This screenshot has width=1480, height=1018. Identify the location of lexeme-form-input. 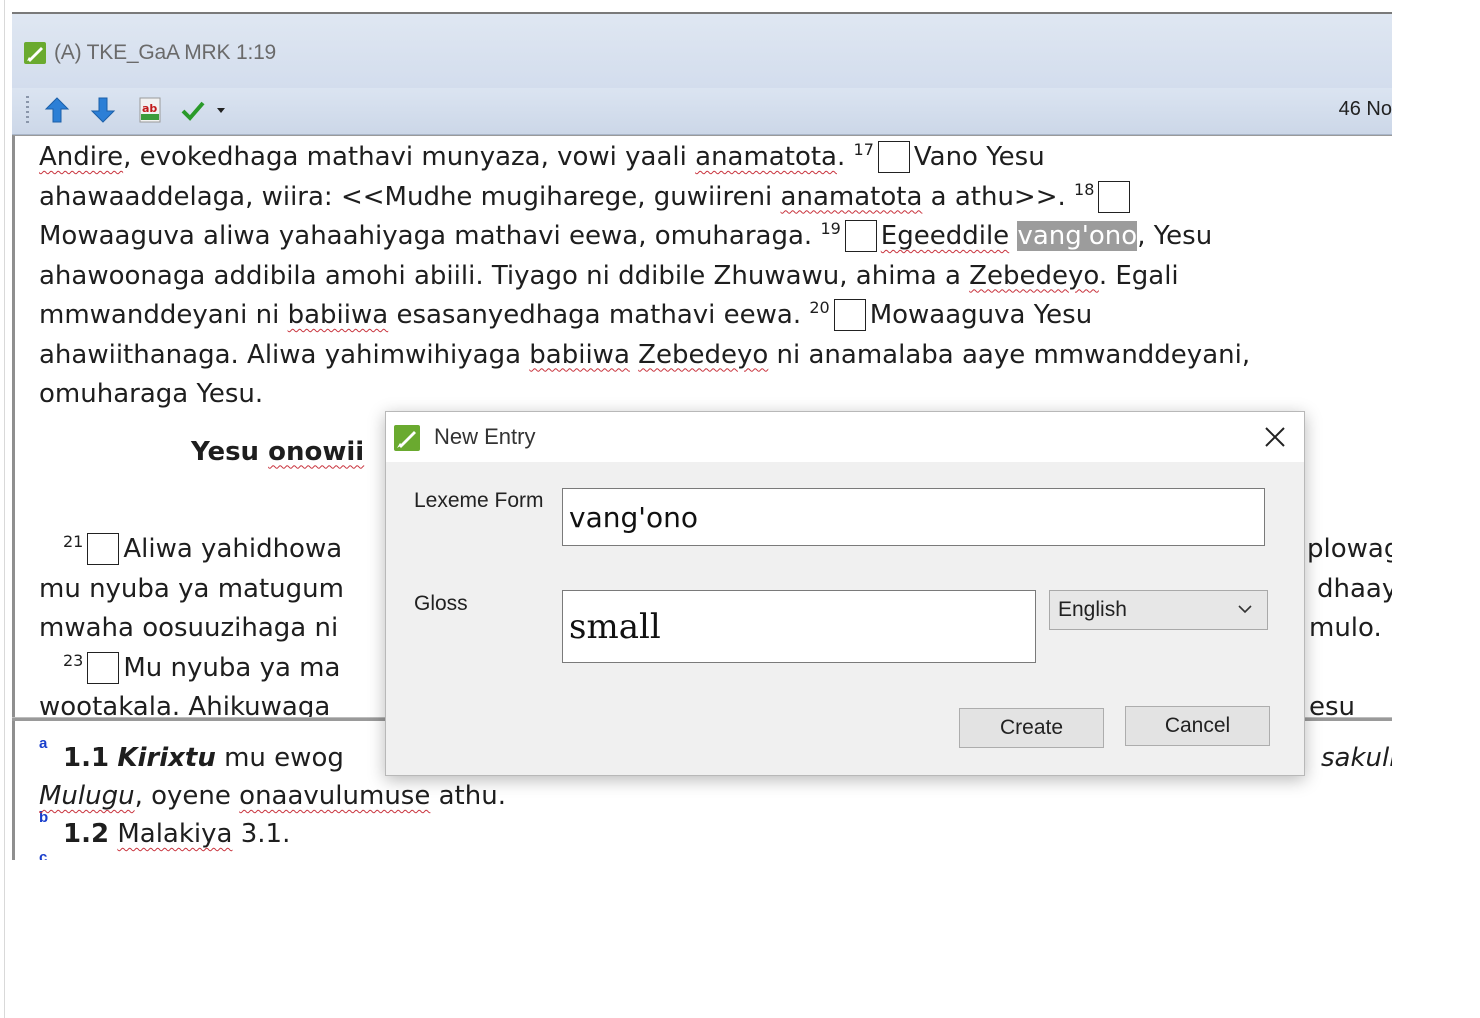
(913, 517).